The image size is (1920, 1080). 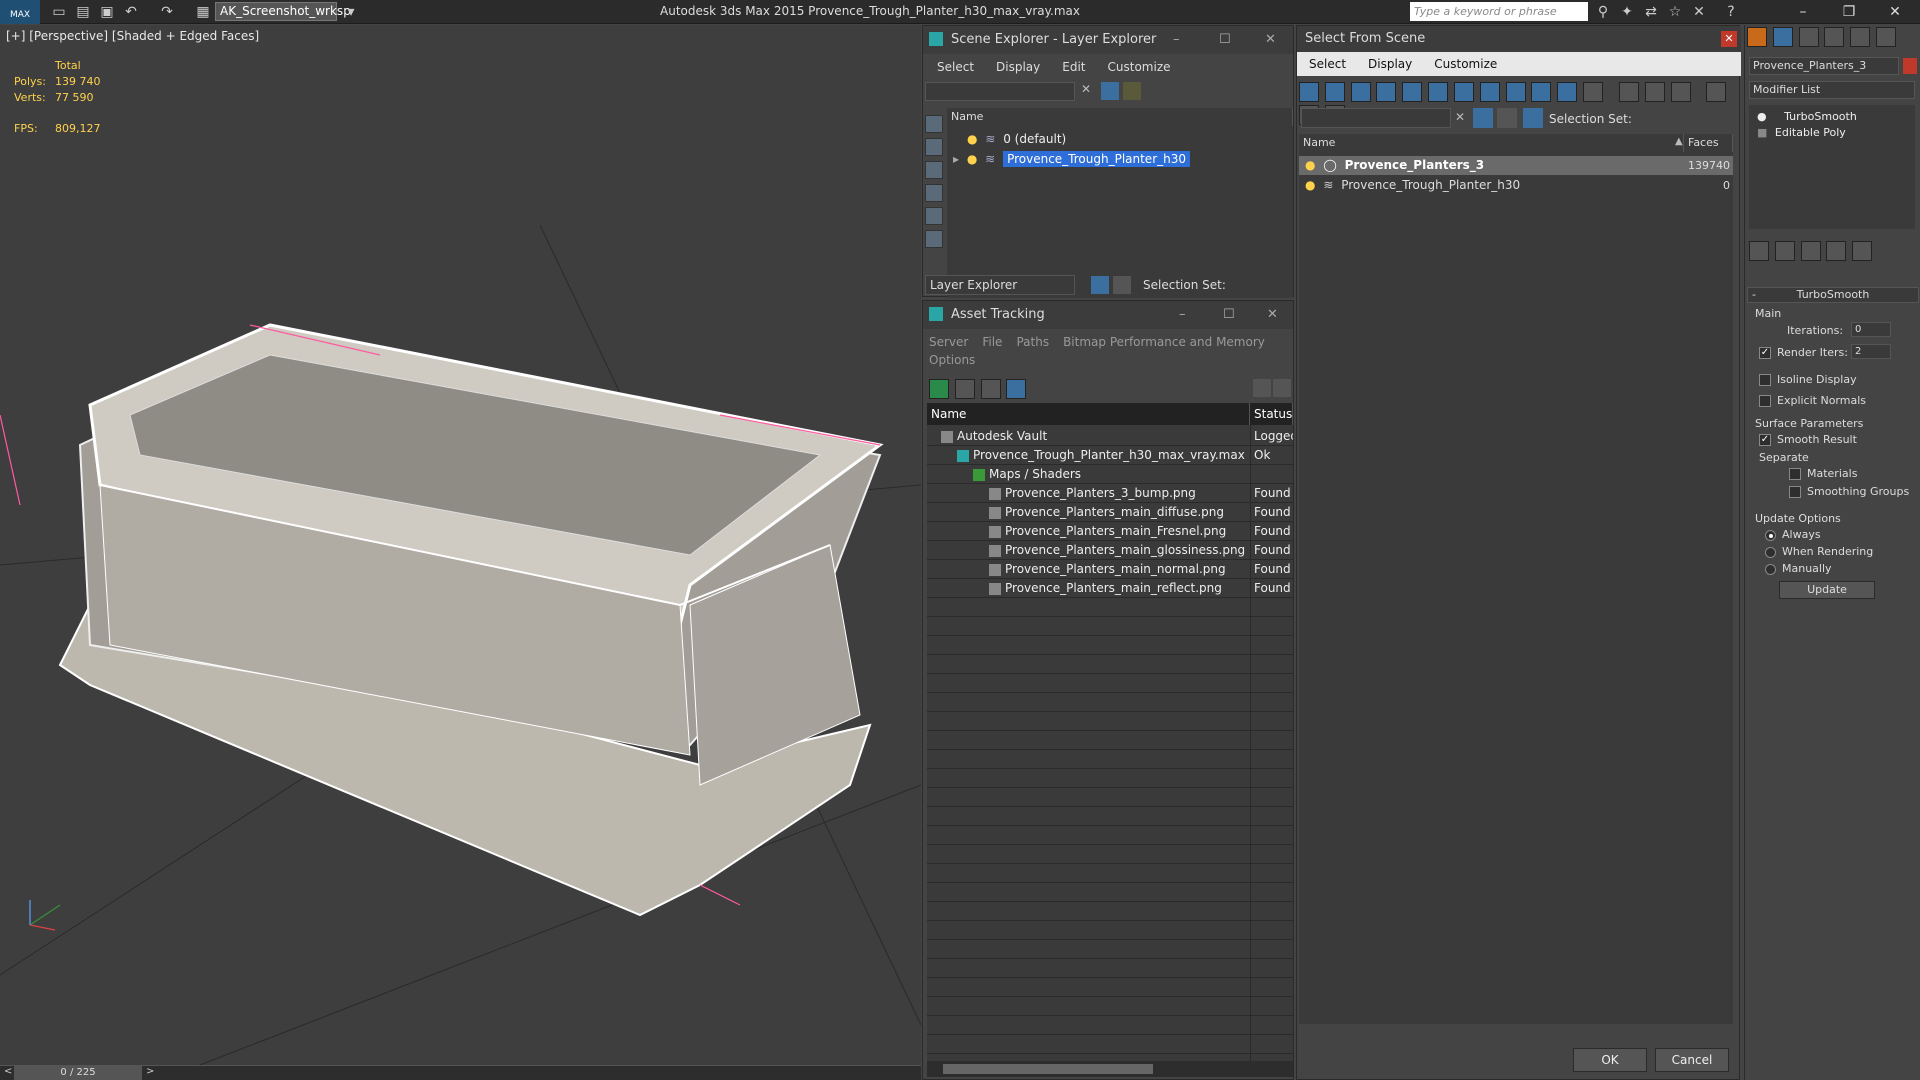 What do you see at coordinates (1823, 473) in the screenshot?
I see `materials-row: Materials` at bounding box center [1823, 473].